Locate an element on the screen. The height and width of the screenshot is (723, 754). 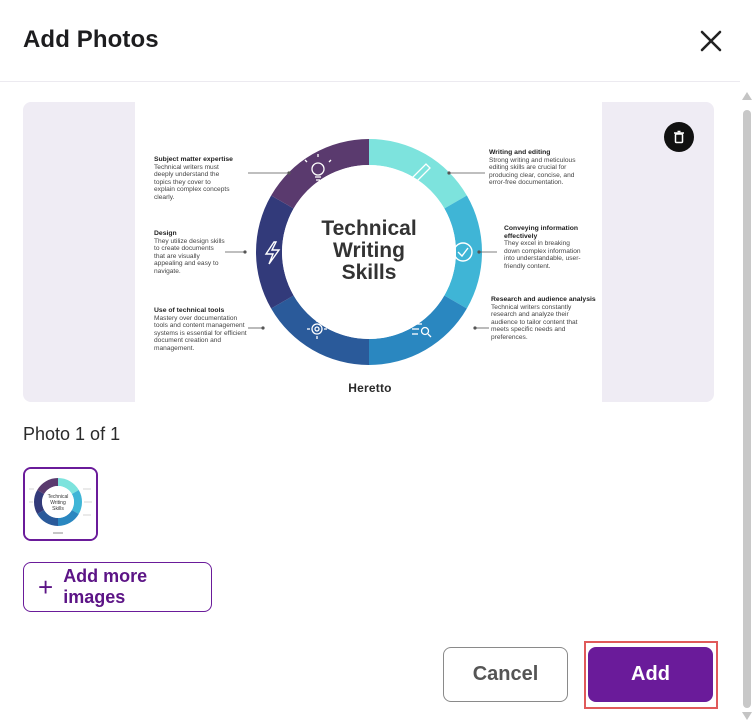
info-line: management. is located at coordinates (174, 348).